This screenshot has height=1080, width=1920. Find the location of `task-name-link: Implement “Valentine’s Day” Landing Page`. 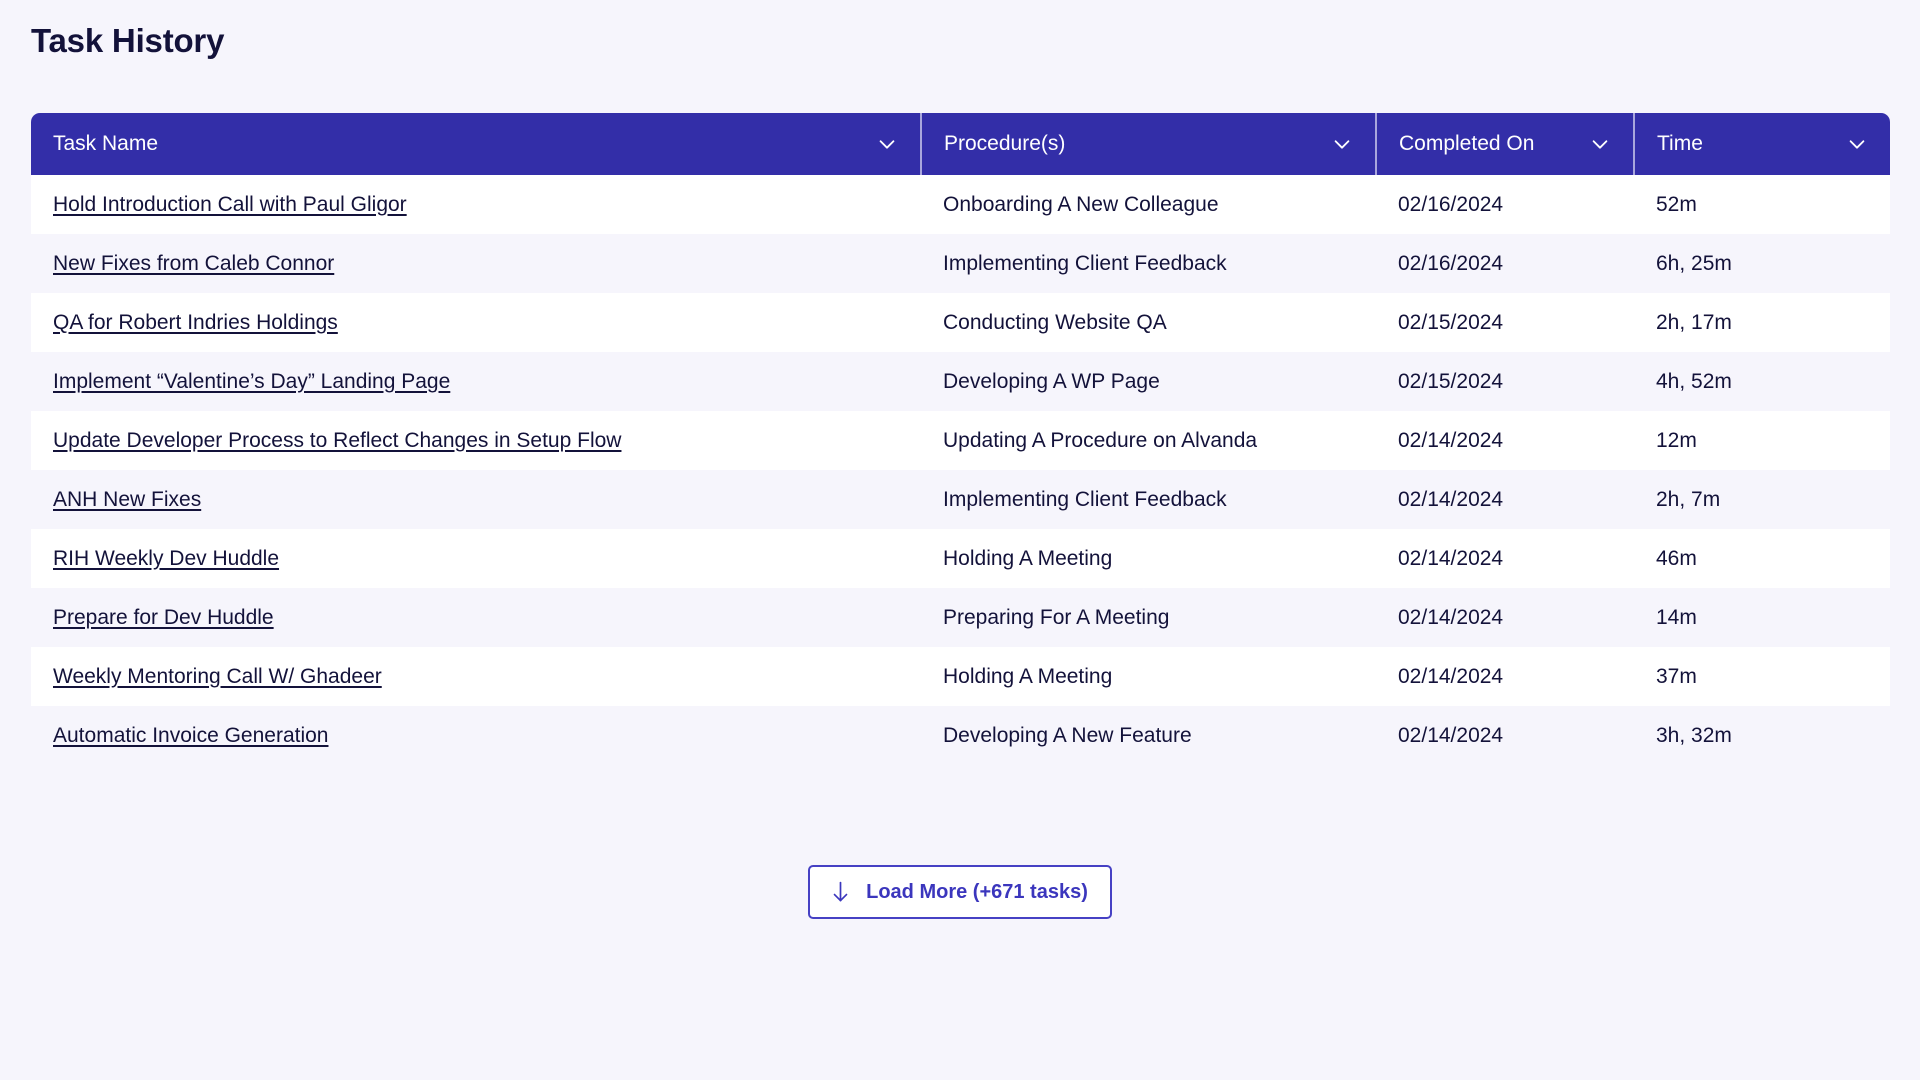

task-name-link: Implement “Valentine’s Day” Landing Page is located at coordinates (251, 381).